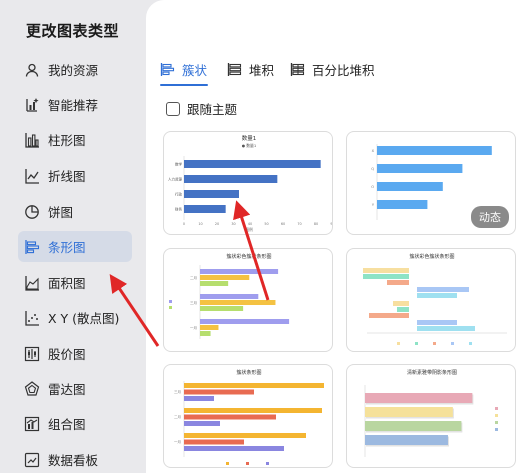  I want to click on sidebar-item-label: 雷达图, so click(67, 389).